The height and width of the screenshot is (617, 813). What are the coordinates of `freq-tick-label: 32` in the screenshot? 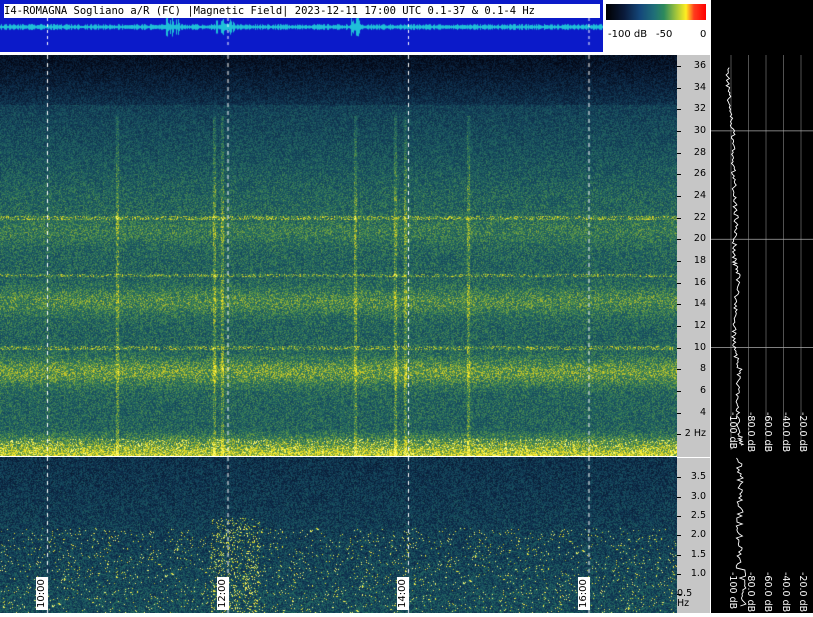 It's located at (699, 109).